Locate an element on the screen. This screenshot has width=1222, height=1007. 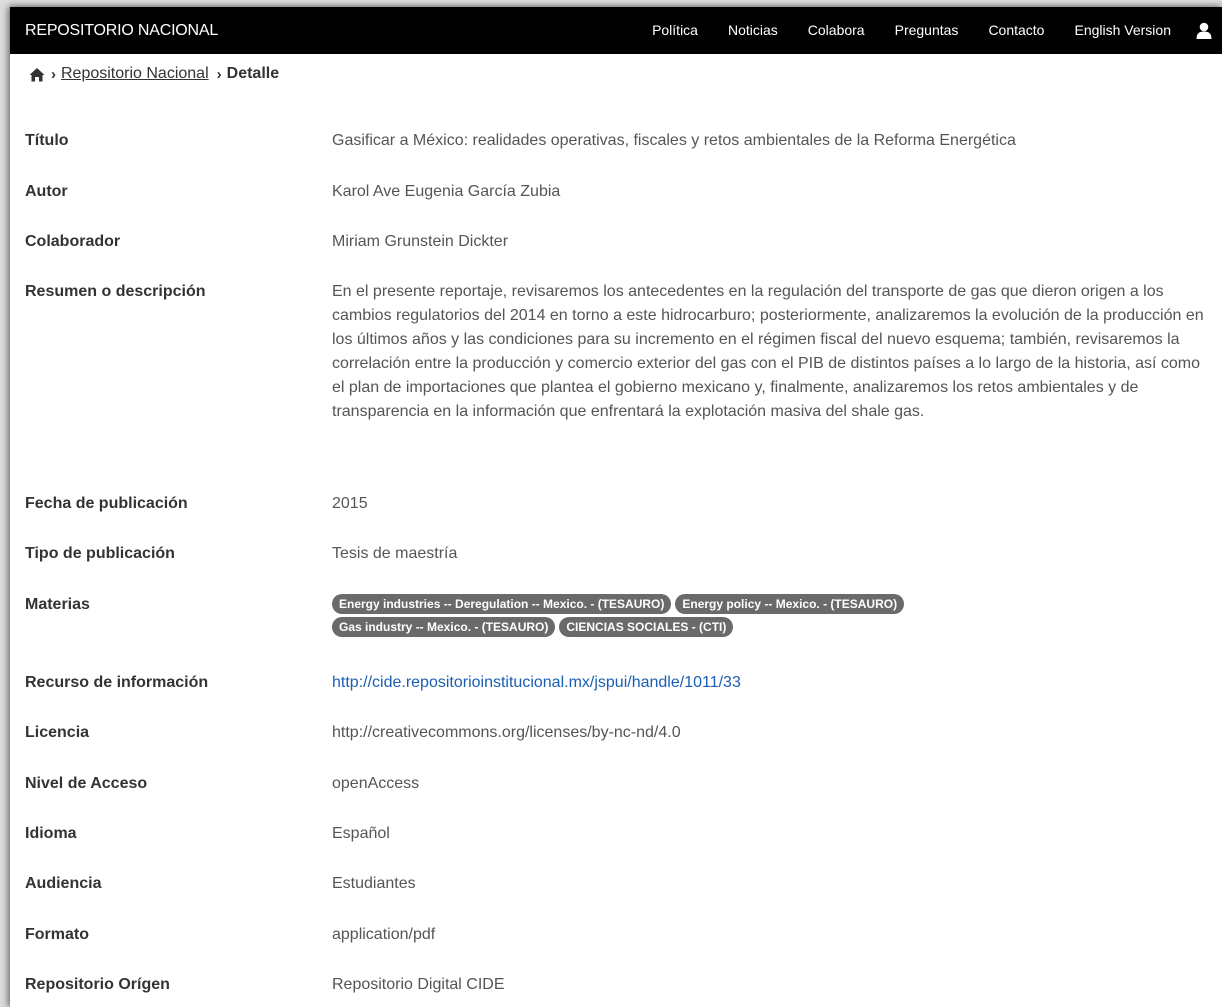
user-menu-button is located at coordinates (1204, 30).